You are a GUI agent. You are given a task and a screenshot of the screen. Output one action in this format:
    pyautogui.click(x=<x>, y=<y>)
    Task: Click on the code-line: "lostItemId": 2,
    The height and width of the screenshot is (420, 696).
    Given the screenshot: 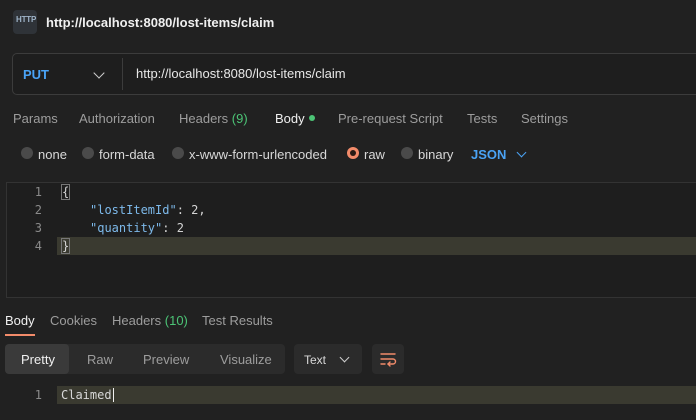 What is the action you would take?
    pyautogui.click(x=148, y=210)
    